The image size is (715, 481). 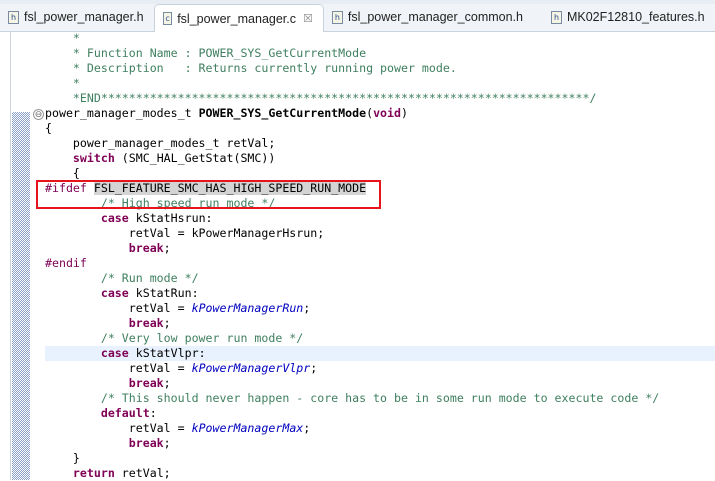 I want to click on change-ruler, so click(x=21, y=296).